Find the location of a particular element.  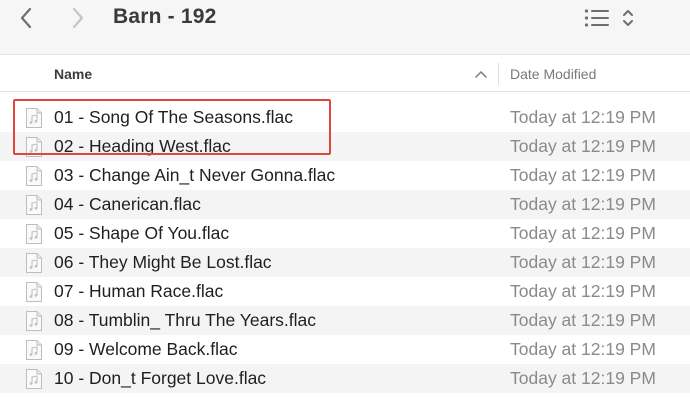

table-row: 02 - Heading West.flac Today at 12:19 PM is located at coordinates (345, 146).